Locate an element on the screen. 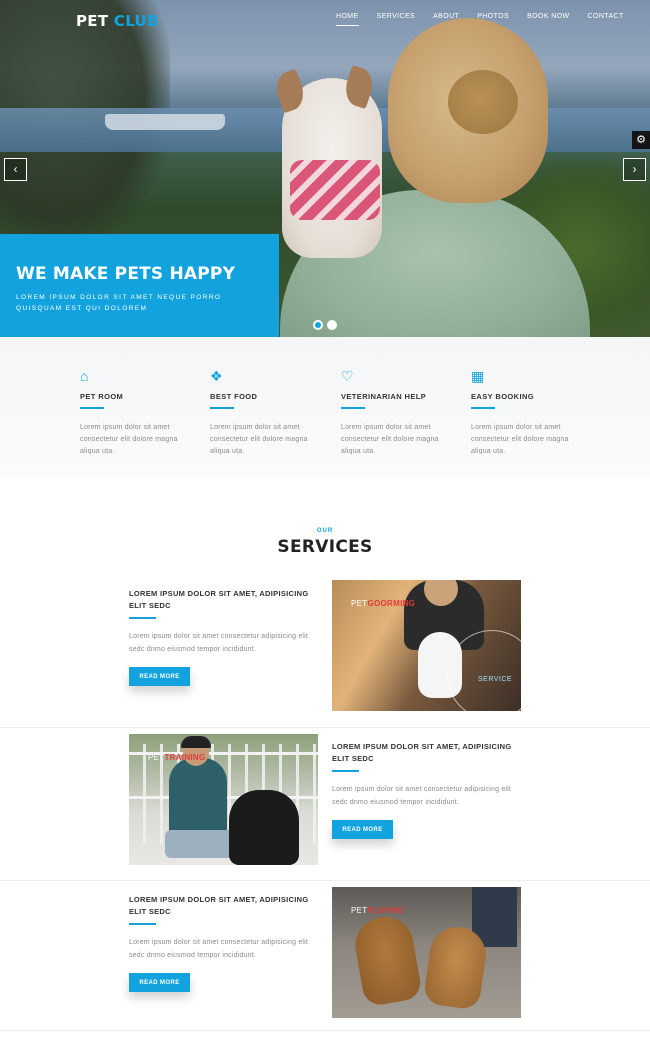  slider-prev-button: ‹ is located at coordinates (15, 169).